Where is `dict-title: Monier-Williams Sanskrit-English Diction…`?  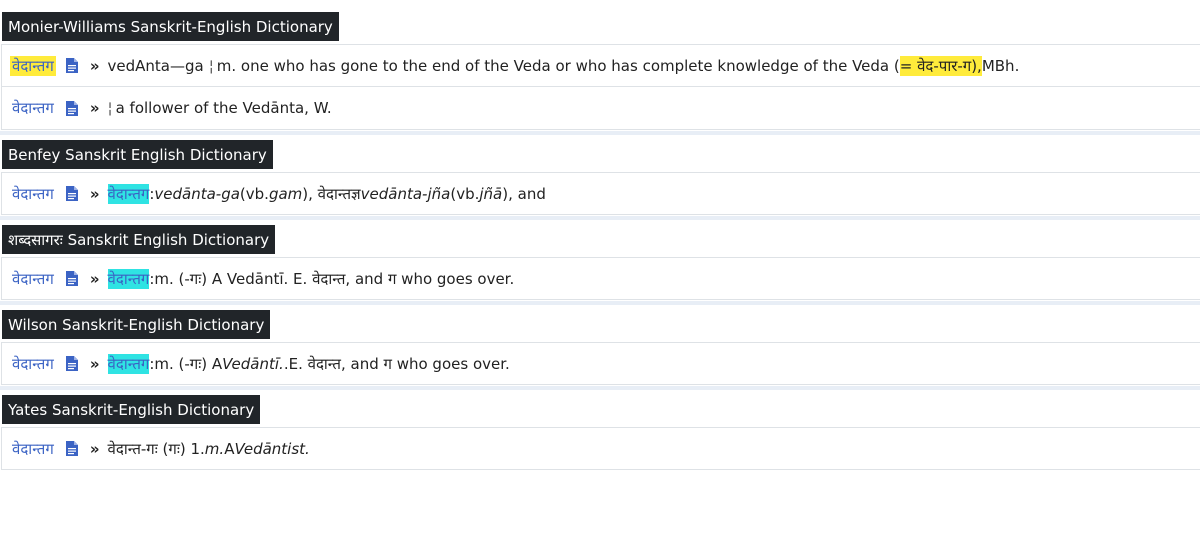 dict-title: Monier-Williams Sanskrit-English Diction… is located at coordinates (170, 26).